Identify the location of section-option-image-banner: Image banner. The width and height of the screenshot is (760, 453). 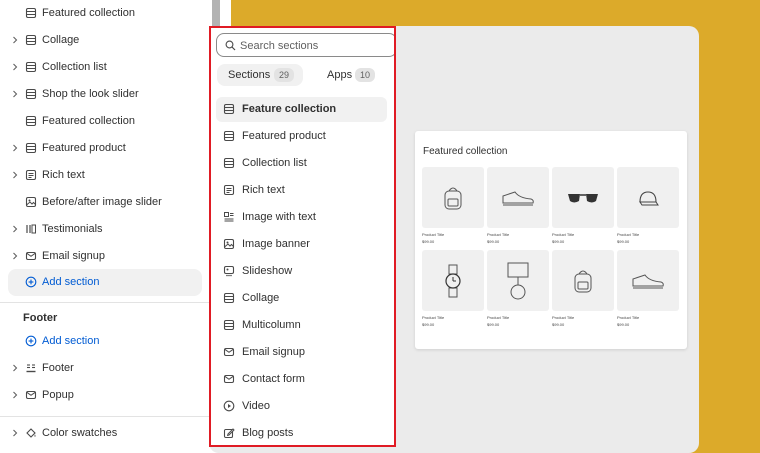
(301, 244).